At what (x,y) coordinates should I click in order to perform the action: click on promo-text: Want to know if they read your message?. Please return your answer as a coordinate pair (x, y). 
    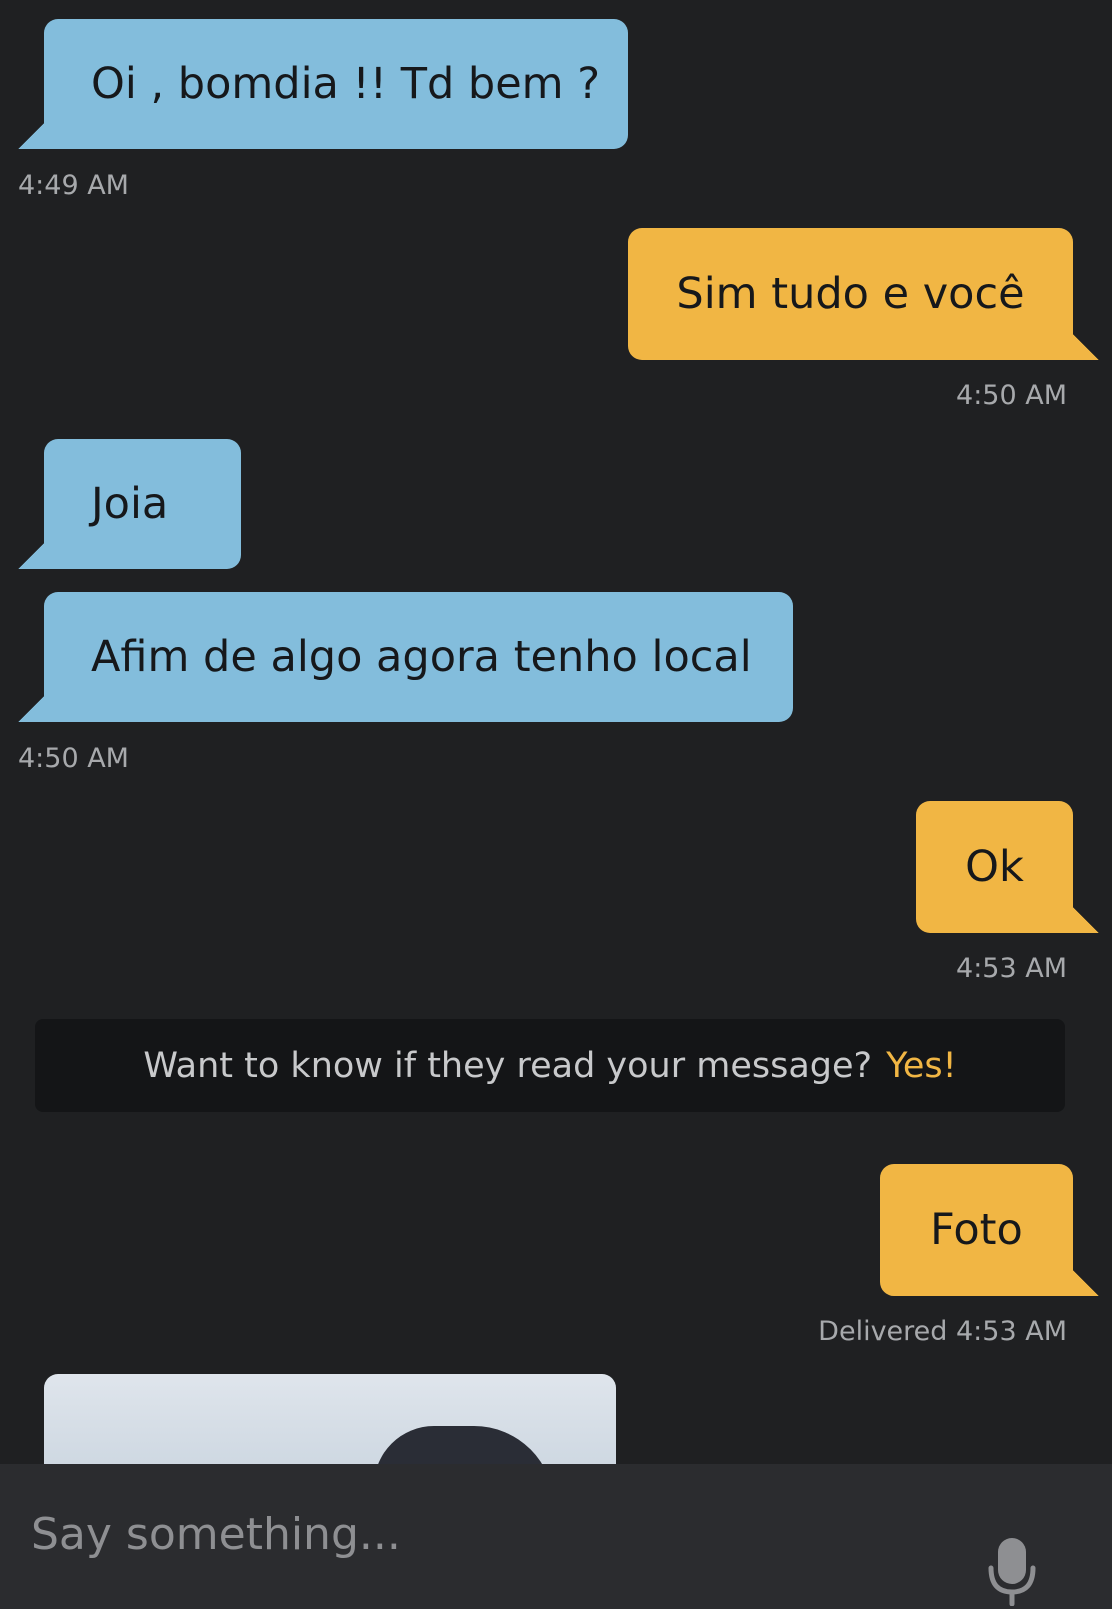
    Looking at the image, I should click on (508, 1065).